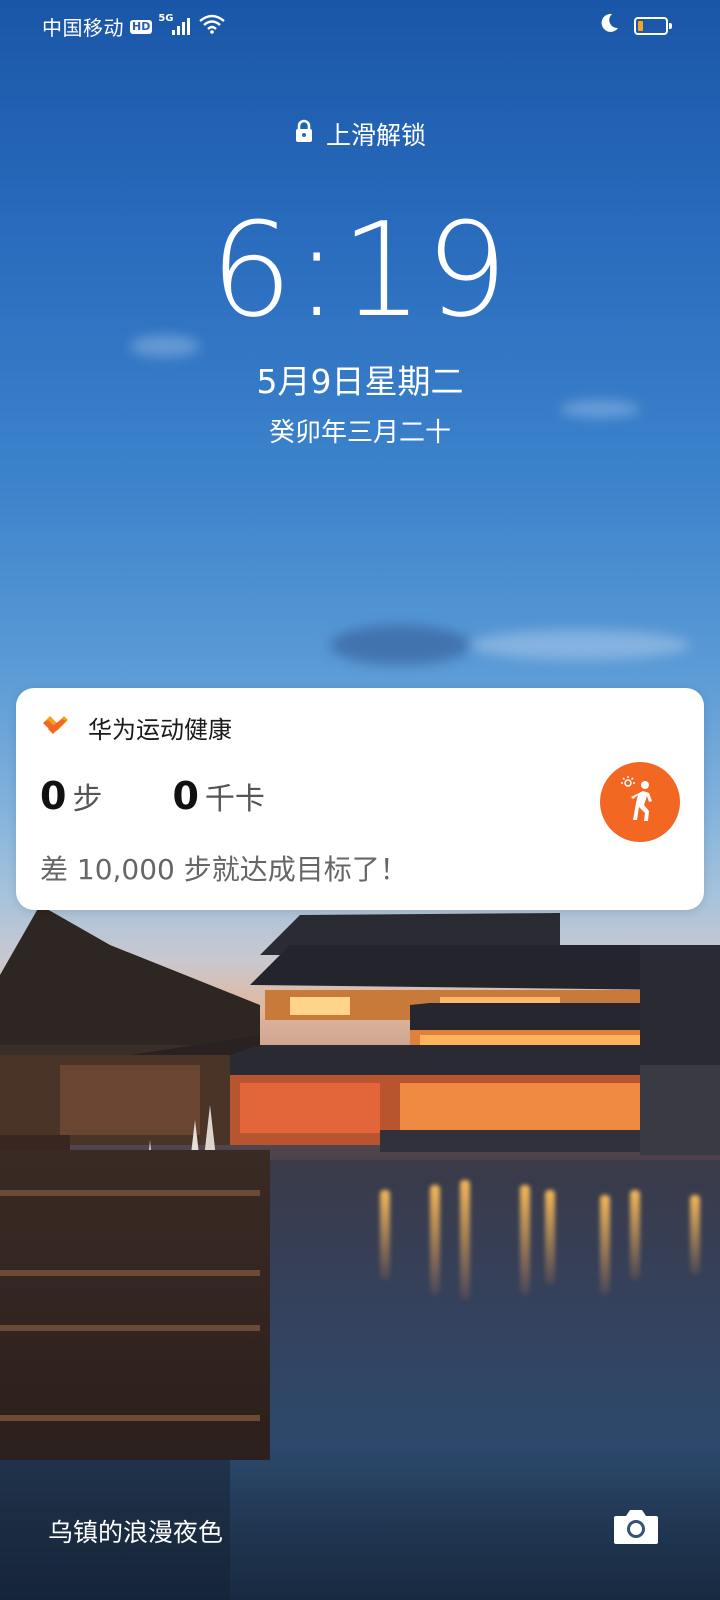 The image size is (720, 1600). What do you see at coordinates (71, 796) in the screenshot?
I see `steps-stat: 0 步` at bounding box center [71, 796].